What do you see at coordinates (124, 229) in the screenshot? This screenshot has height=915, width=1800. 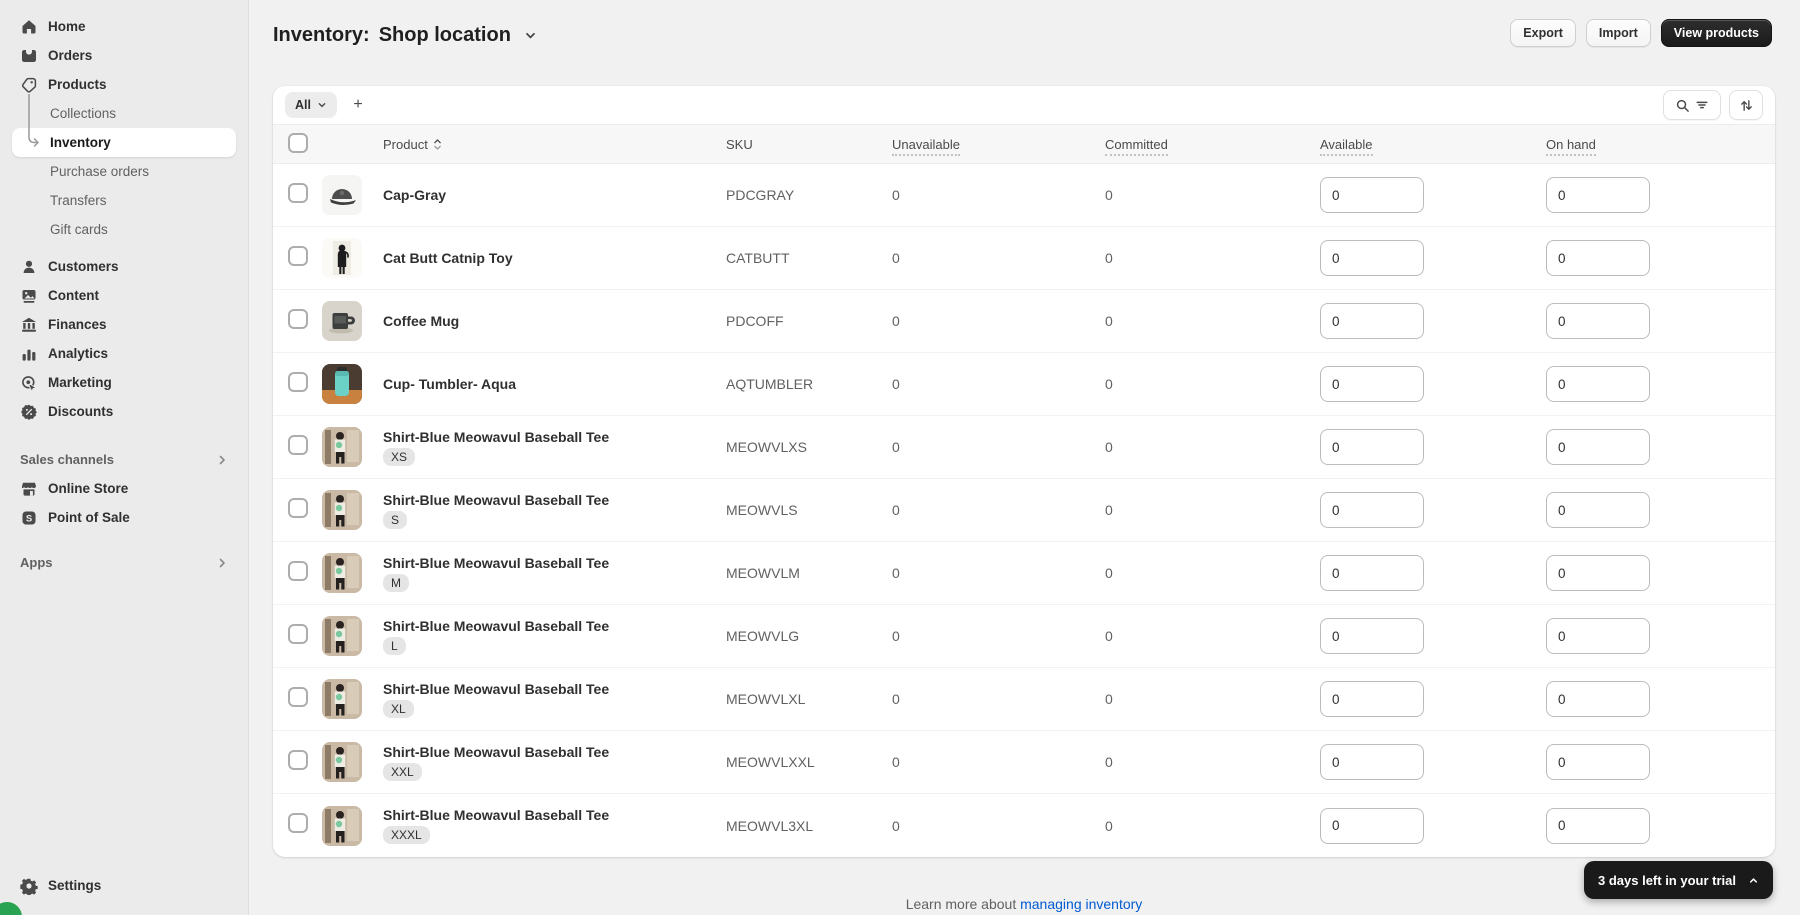 I see `sidebar-item-gift-cards: Gift cards` at bounding box center [124, 229].